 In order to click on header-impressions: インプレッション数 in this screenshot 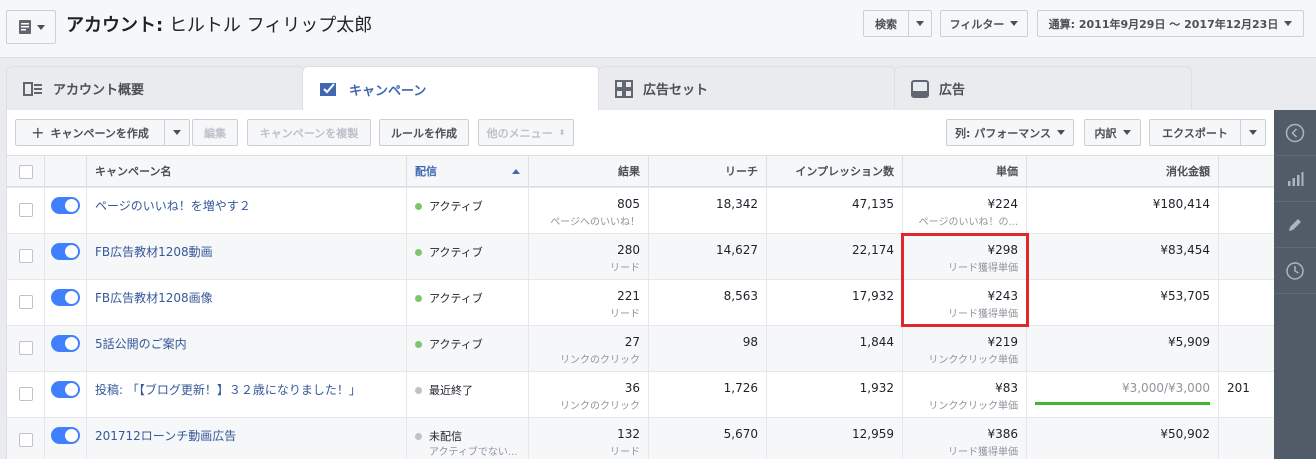, I will do `click(835, 171)`.